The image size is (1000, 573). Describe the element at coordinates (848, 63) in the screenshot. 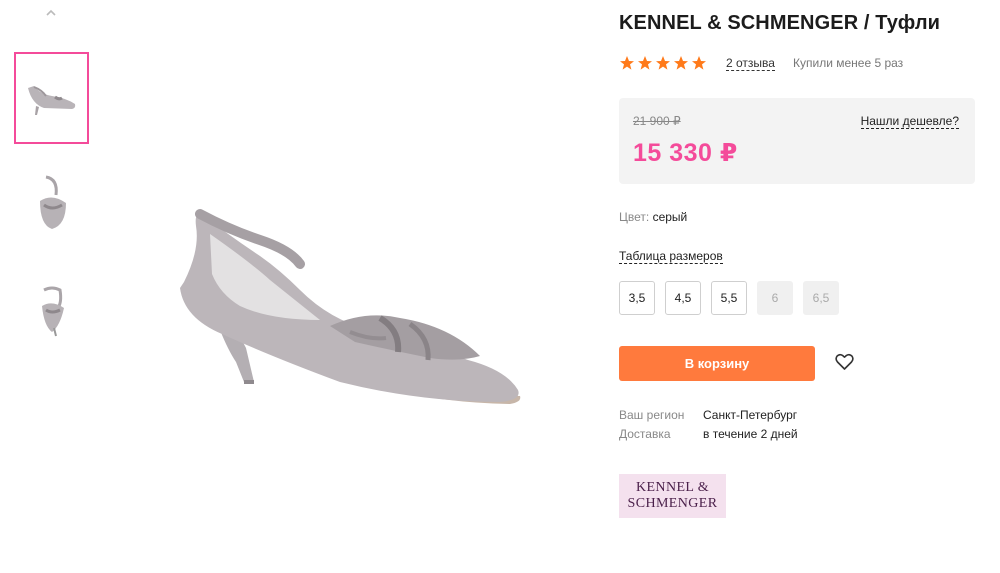

I see `bought-count: Купили менее 5 раз` at that location.